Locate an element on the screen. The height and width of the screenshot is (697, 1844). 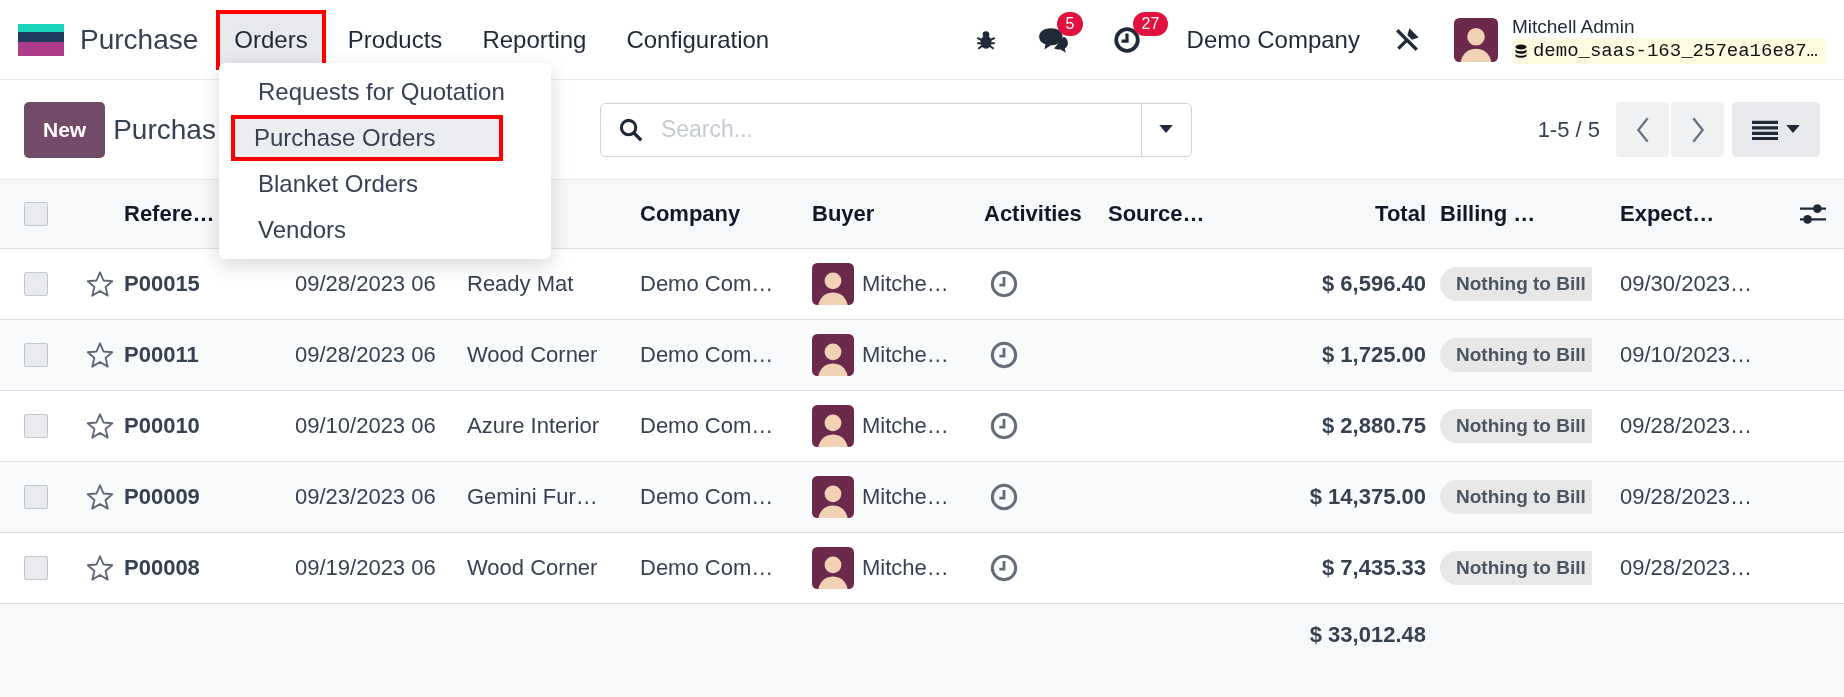
database-icon is located at coordinates (1520, 50).